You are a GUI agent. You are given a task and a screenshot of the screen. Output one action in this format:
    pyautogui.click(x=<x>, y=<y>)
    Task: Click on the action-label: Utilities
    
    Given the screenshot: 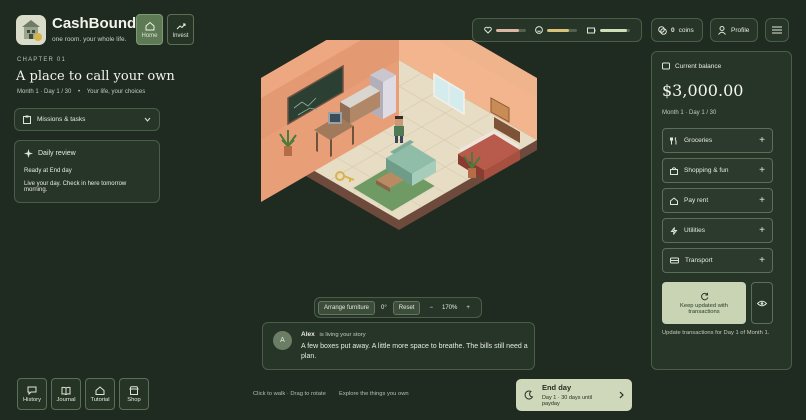 What is the action you would take?
    pyautogui.click(x=694, y=230)
    